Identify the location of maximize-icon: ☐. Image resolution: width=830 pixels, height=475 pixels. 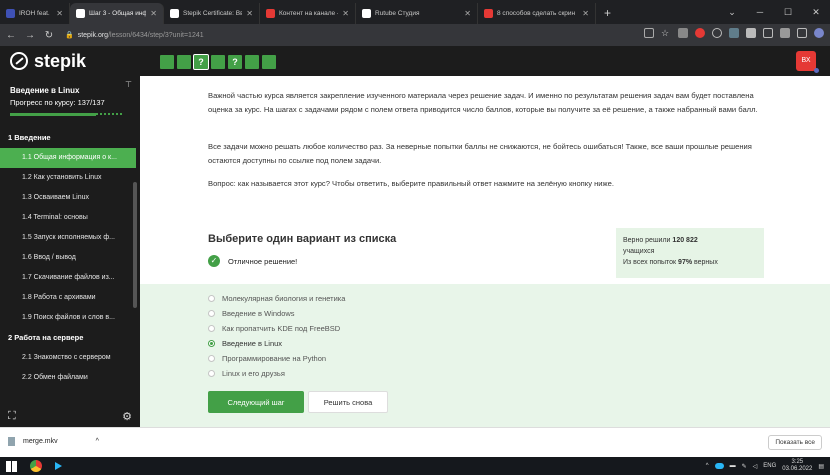
(788, 12).